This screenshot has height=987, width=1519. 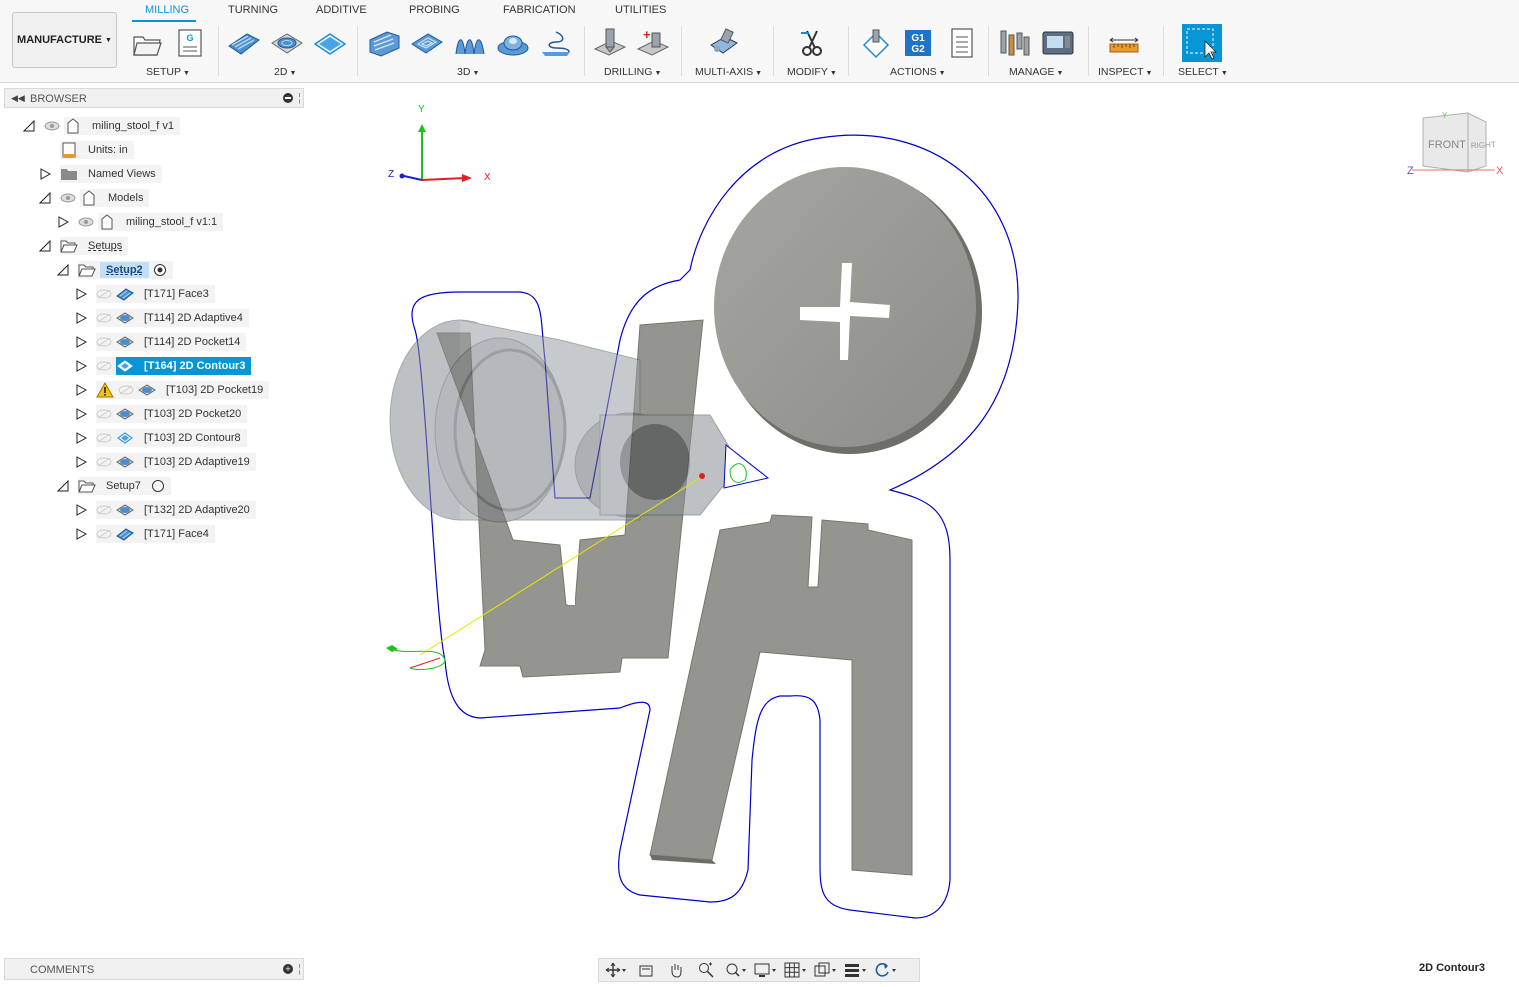 What do you see at coordinates (918, 72) in the screenshot?
I see `actions-group-label: ACTIONS ▼` at bounding box center [918, 72].